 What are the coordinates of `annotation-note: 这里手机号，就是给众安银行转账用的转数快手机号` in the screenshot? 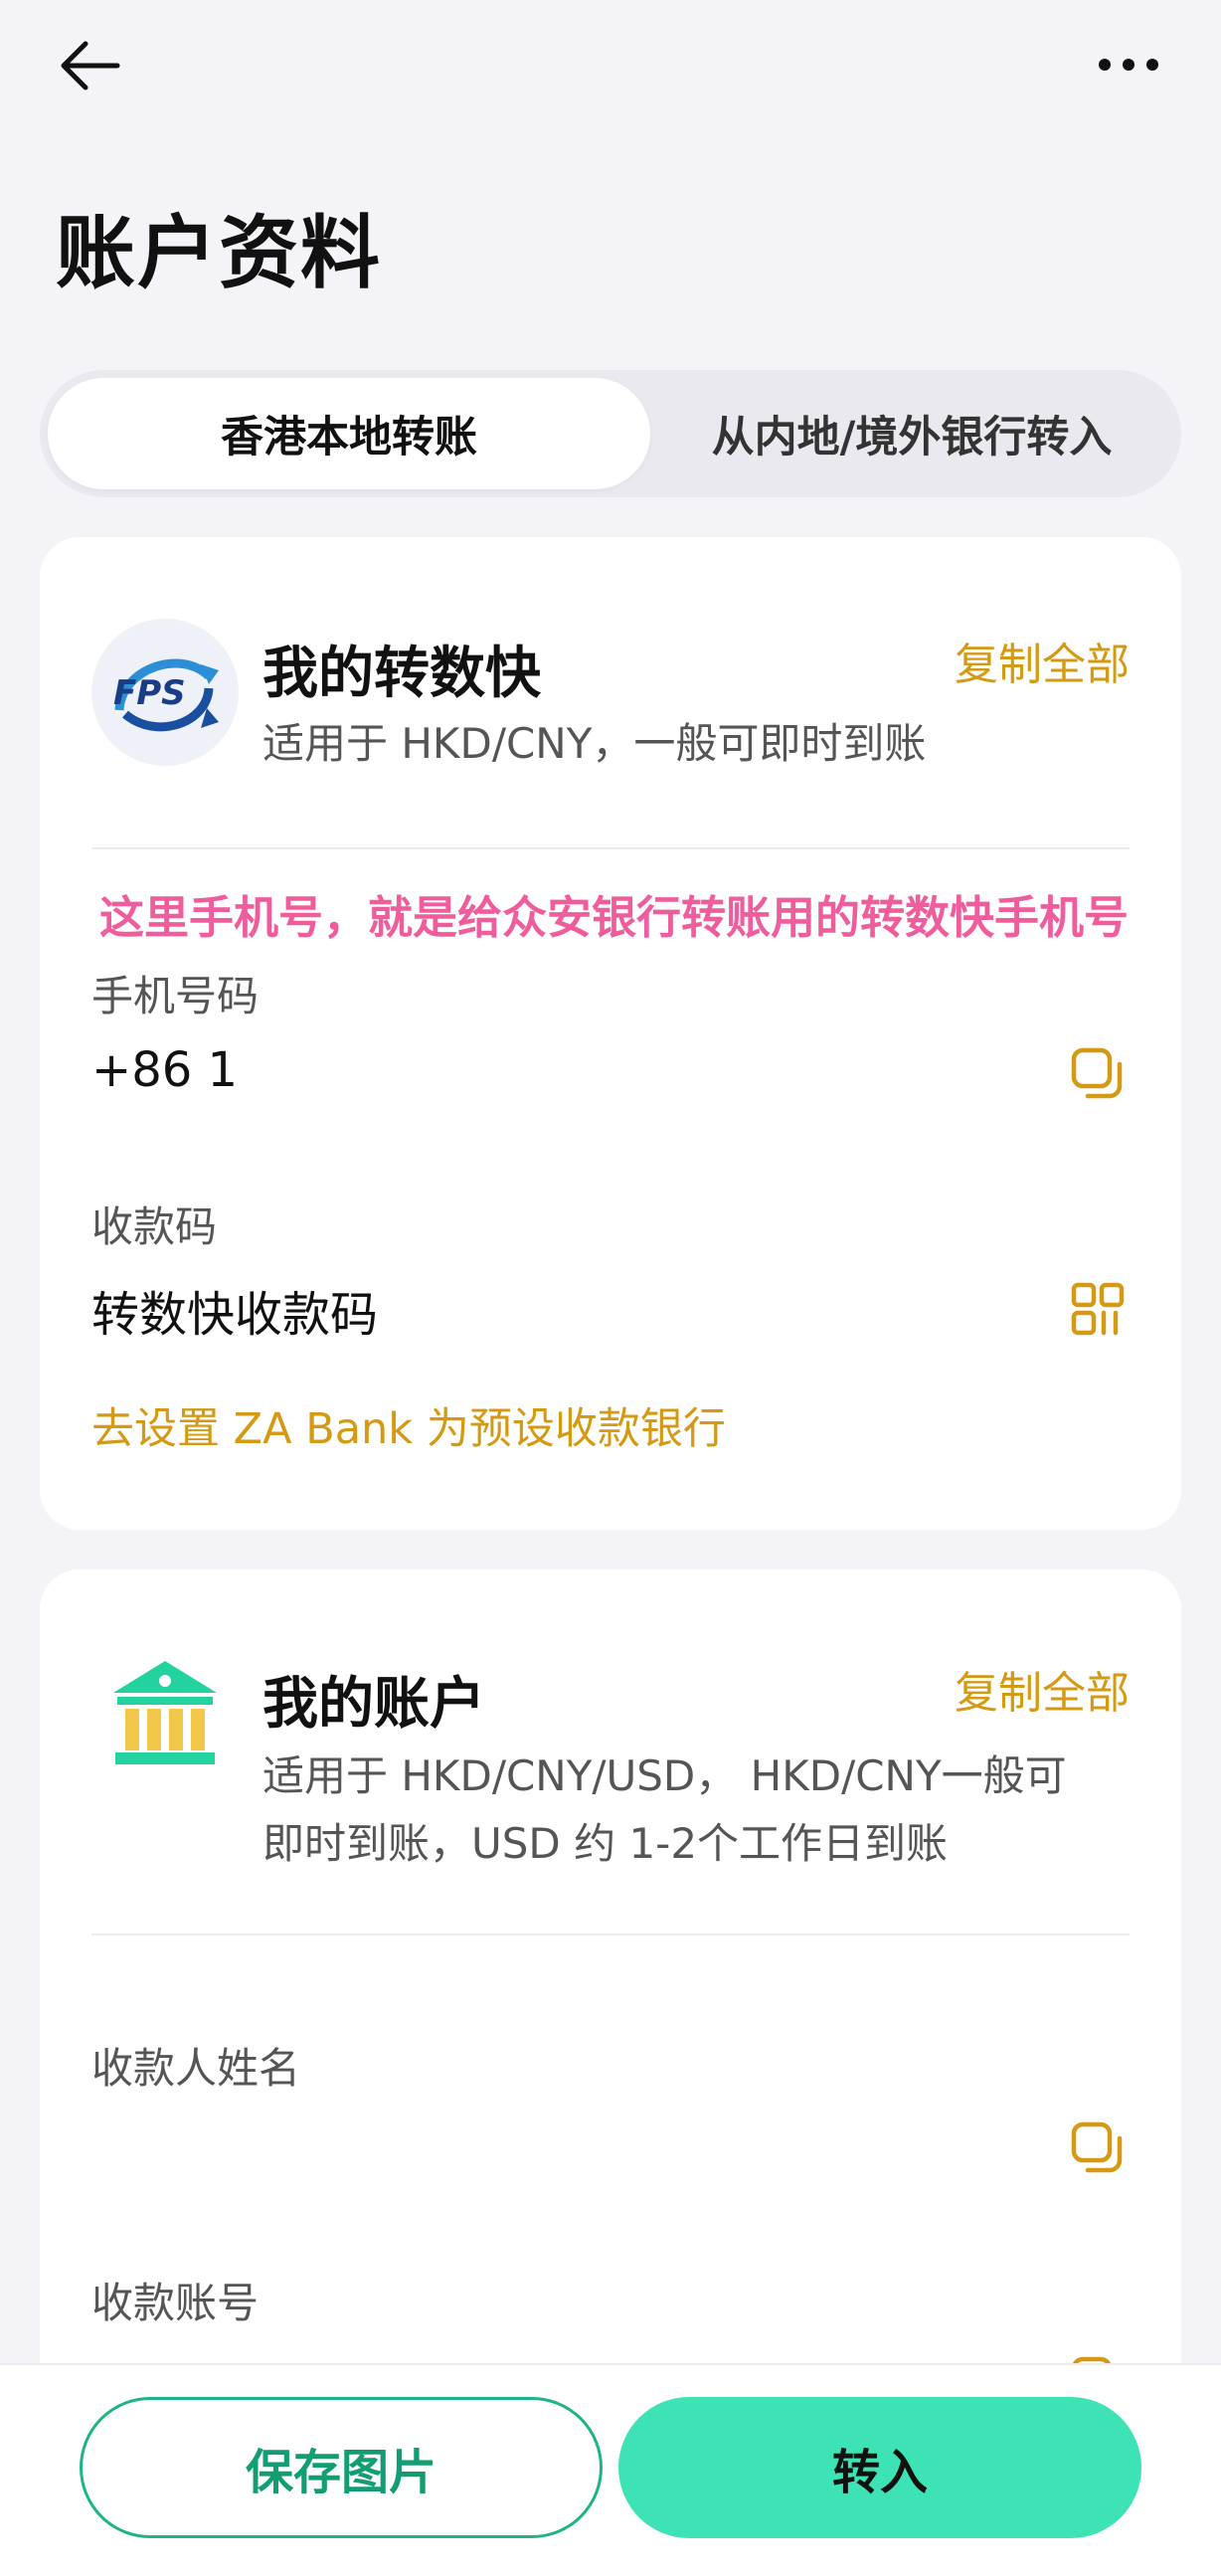 It's located at (615, 917).